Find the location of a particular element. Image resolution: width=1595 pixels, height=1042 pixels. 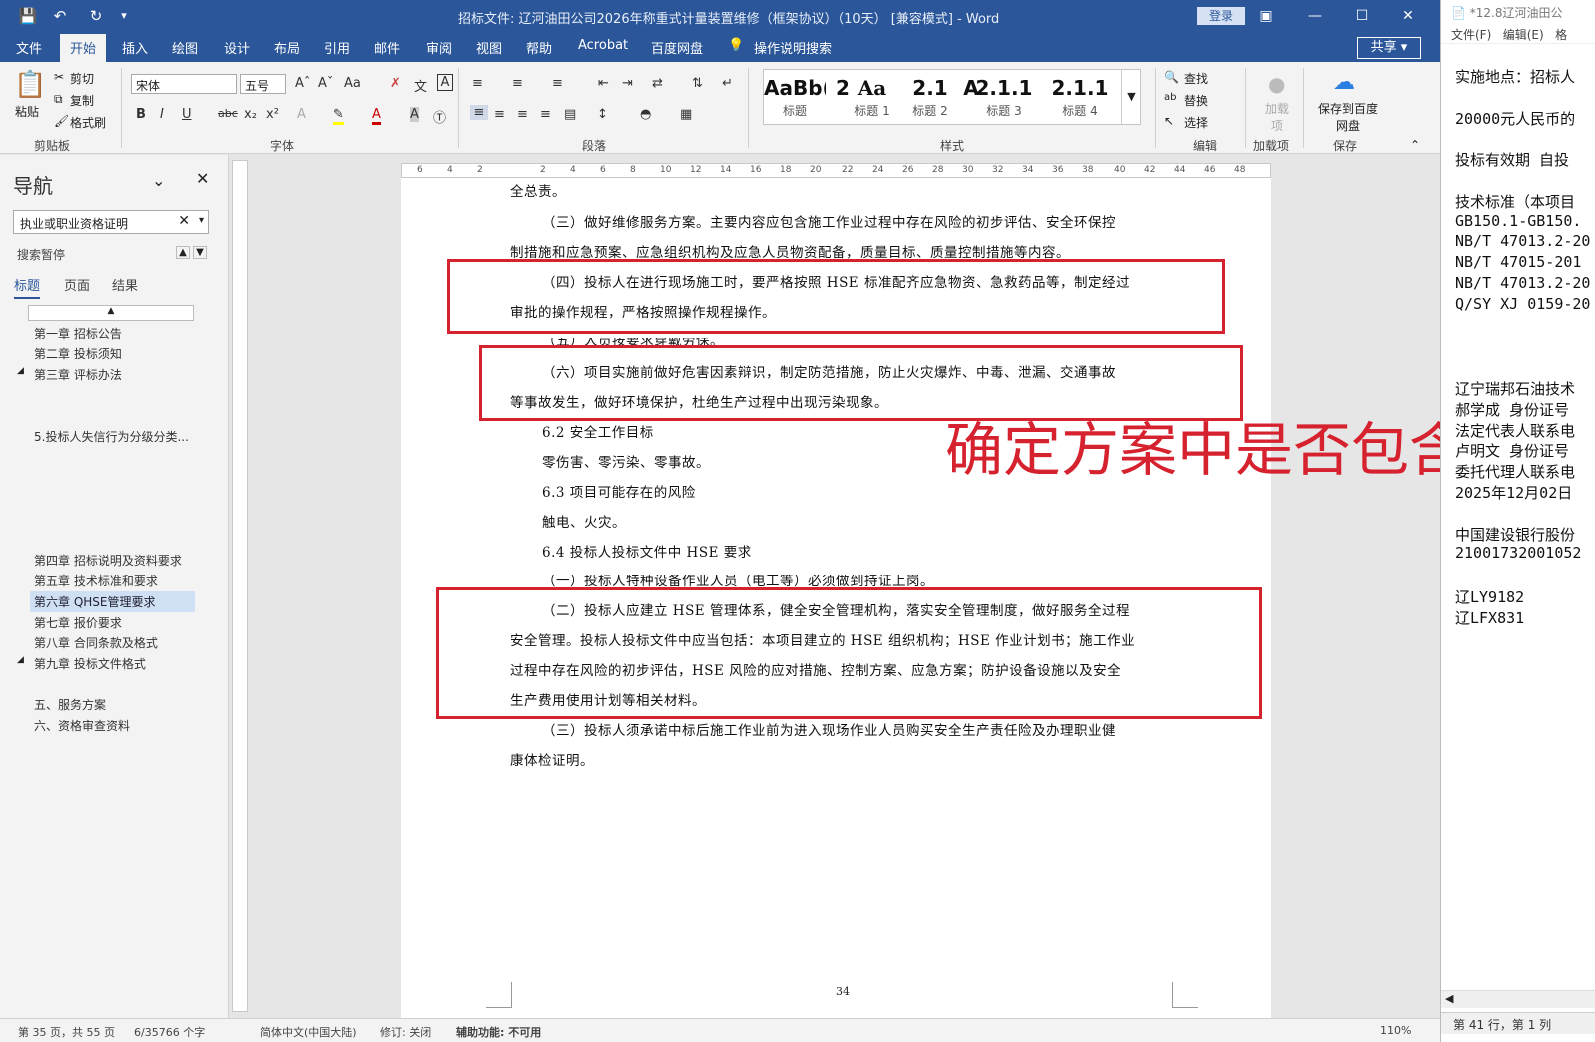

menu-file: 文件(F) is located at coordinates (1471, 35).